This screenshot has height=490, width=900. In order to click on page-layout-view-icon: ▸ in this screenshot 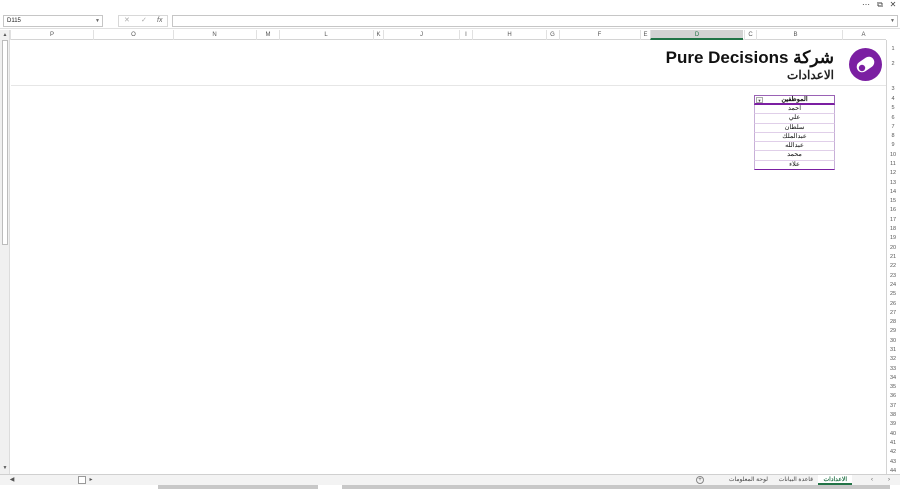, I will do `click(91, 480)`.